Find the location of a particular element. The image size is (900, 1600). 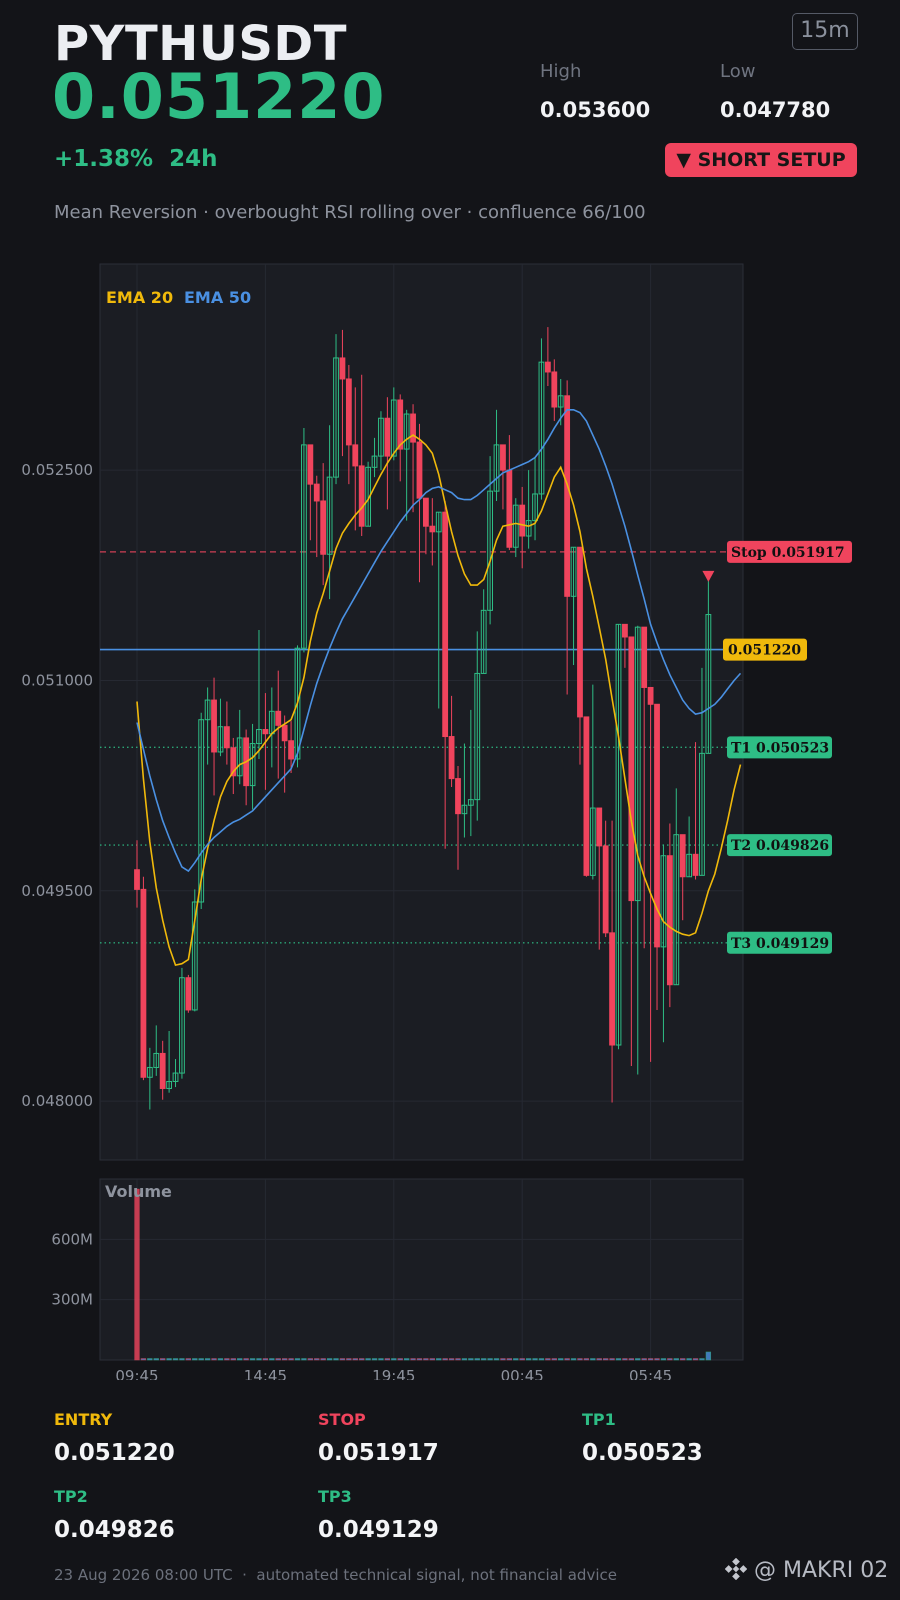

change-24h: +1.38% 24h is located at coordinates (136, 159).